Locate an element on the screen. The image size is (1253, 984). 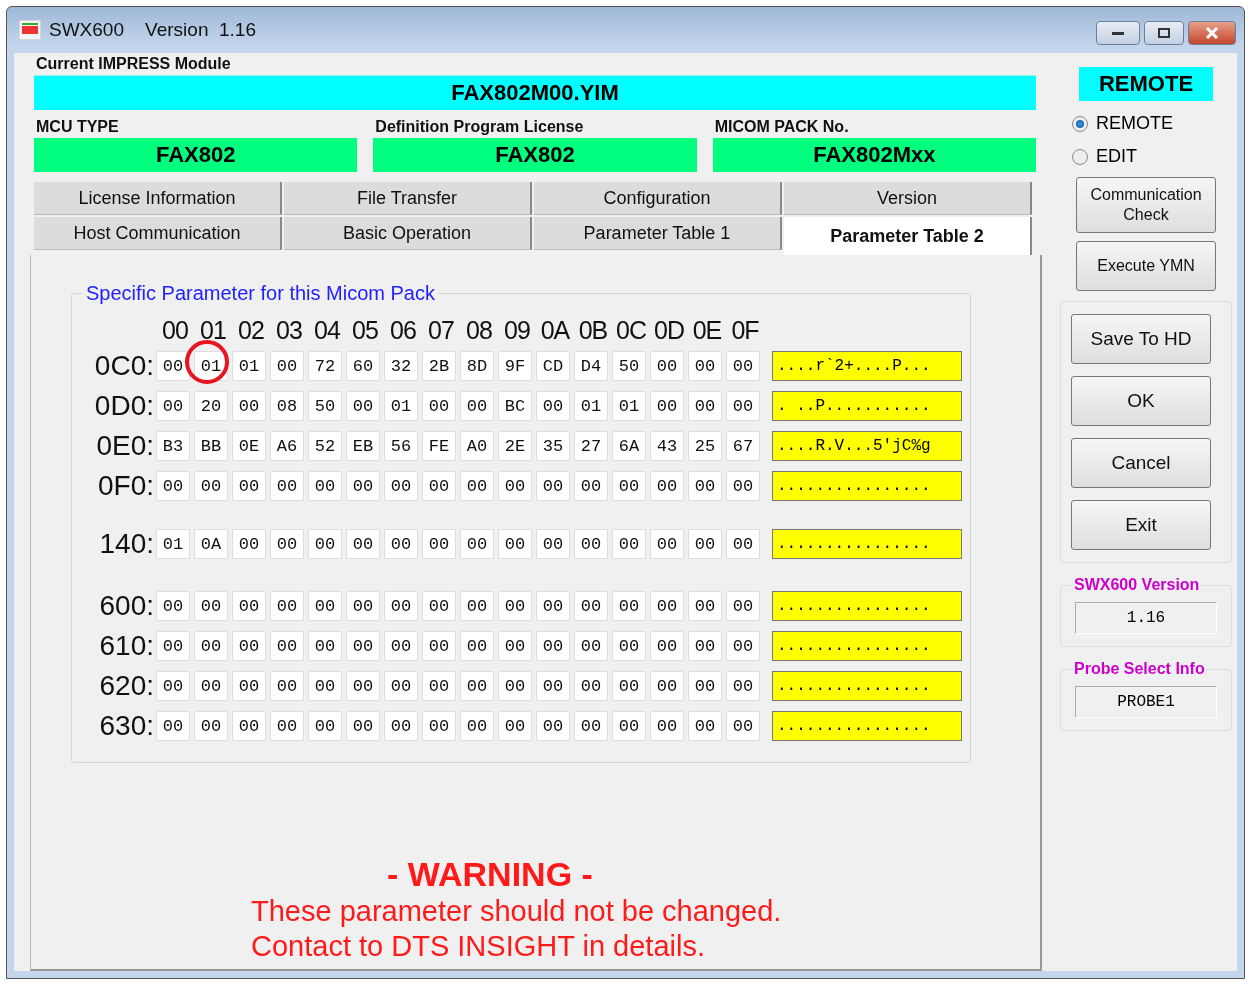
byte-cell: 25 is located at coordinates (705, 446).